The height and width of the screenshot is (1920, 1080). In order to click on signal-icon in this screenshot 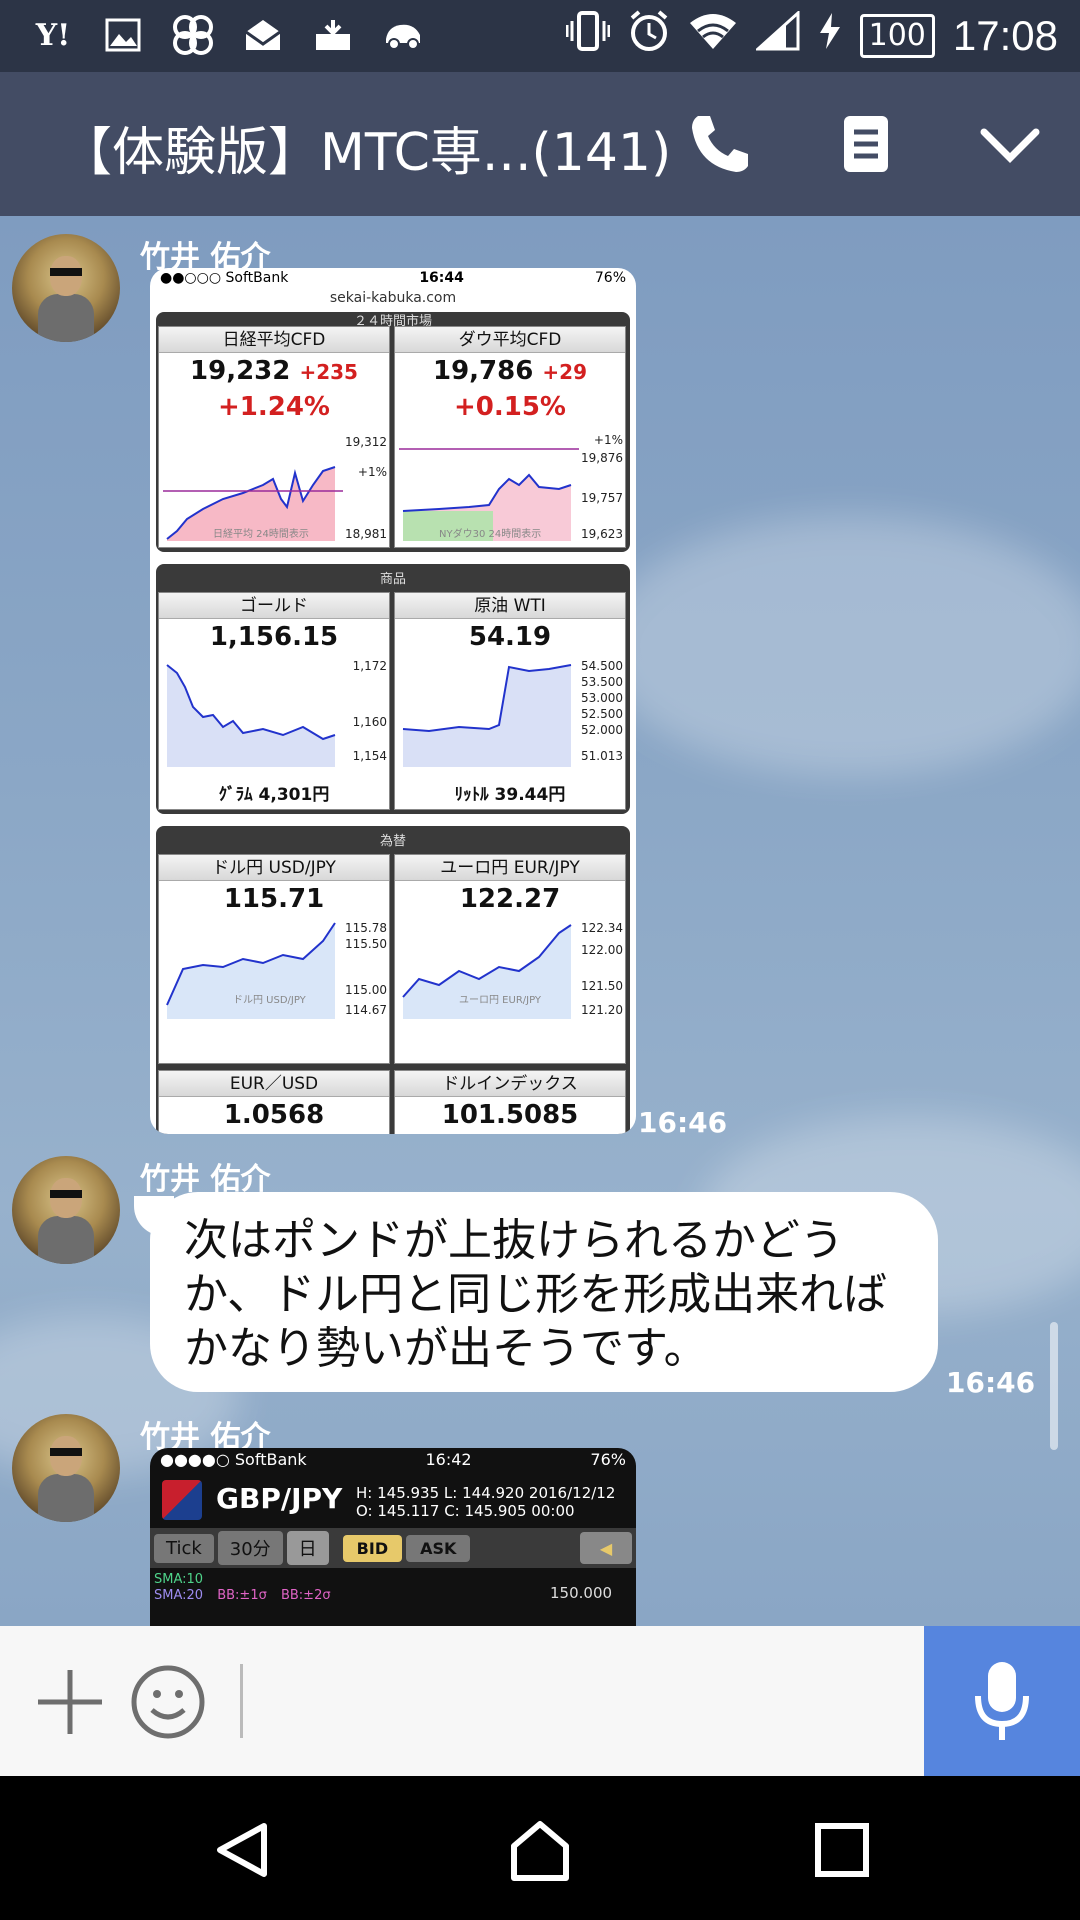, I will do `click(776, 34)`.